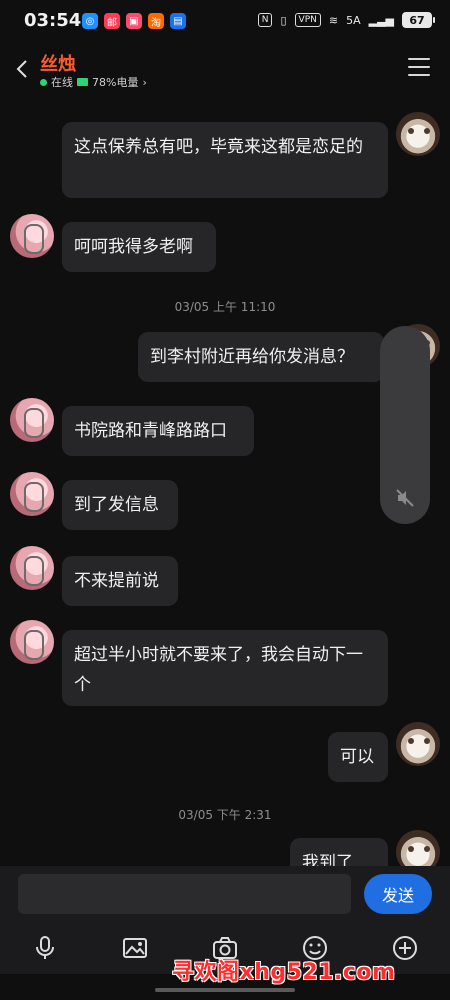 Image resolution: width=450 pixels, height=1000 pixels. Describe the element at coordinates (139, 247) in the screenshot. I see `message-bubble-received: 呵呵我得多老啊` at that location.